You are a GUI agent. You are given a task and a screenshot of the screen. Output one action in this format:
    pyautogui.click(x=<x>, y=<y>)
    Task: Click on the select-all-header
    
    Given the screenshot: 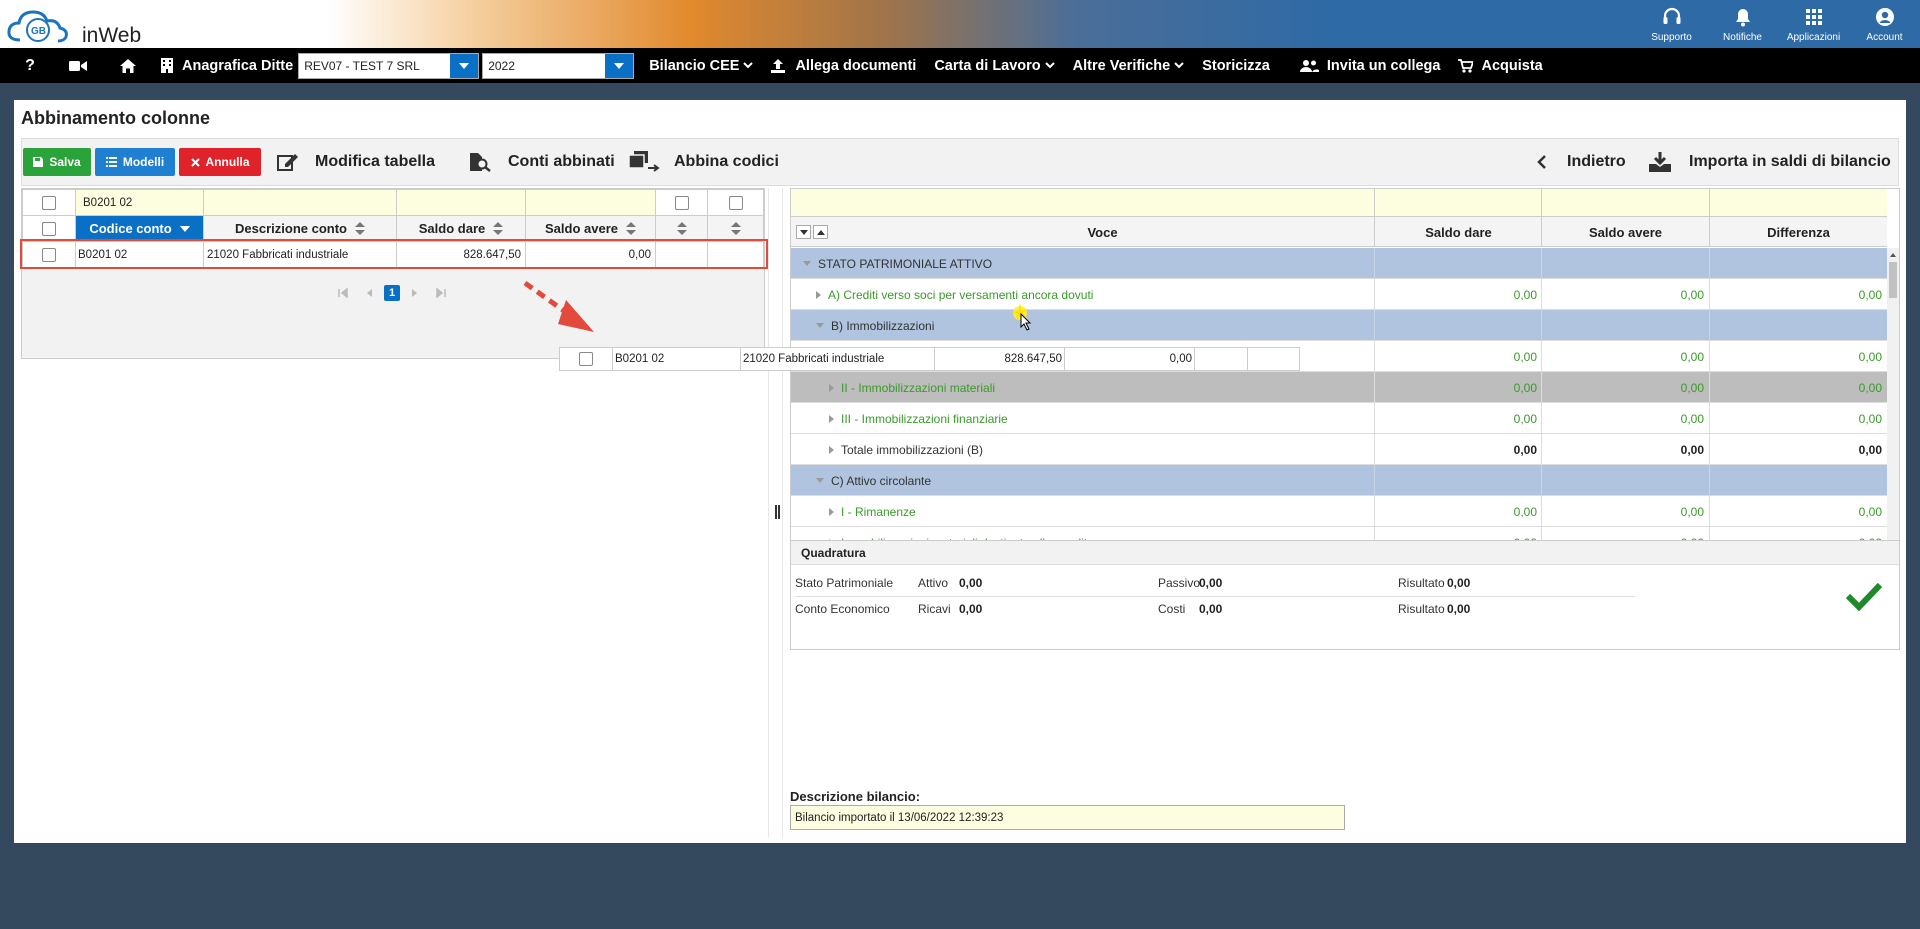 What is the action you would take?
    pyautogui.click(x=49, y=228)
    